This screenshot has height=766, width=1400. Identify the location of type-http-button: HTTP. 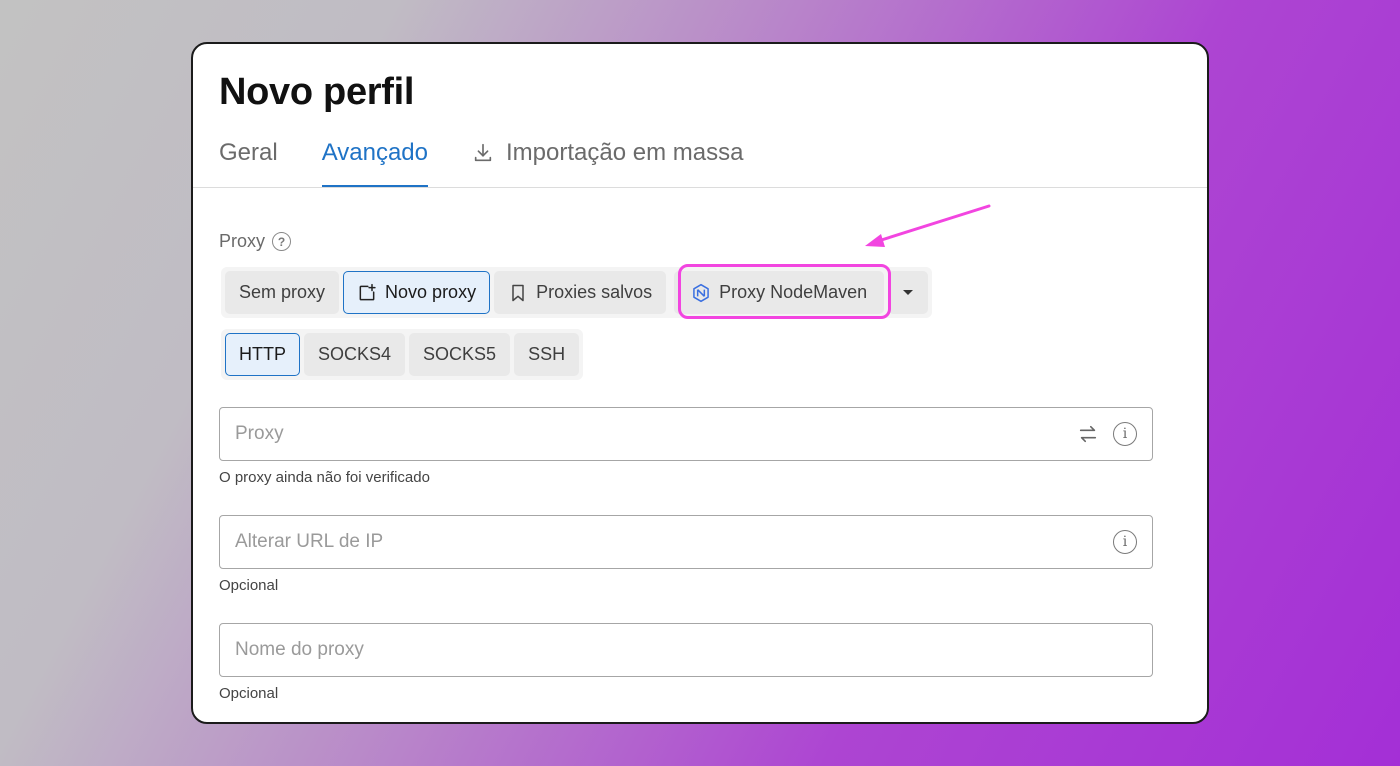
(262, 354).